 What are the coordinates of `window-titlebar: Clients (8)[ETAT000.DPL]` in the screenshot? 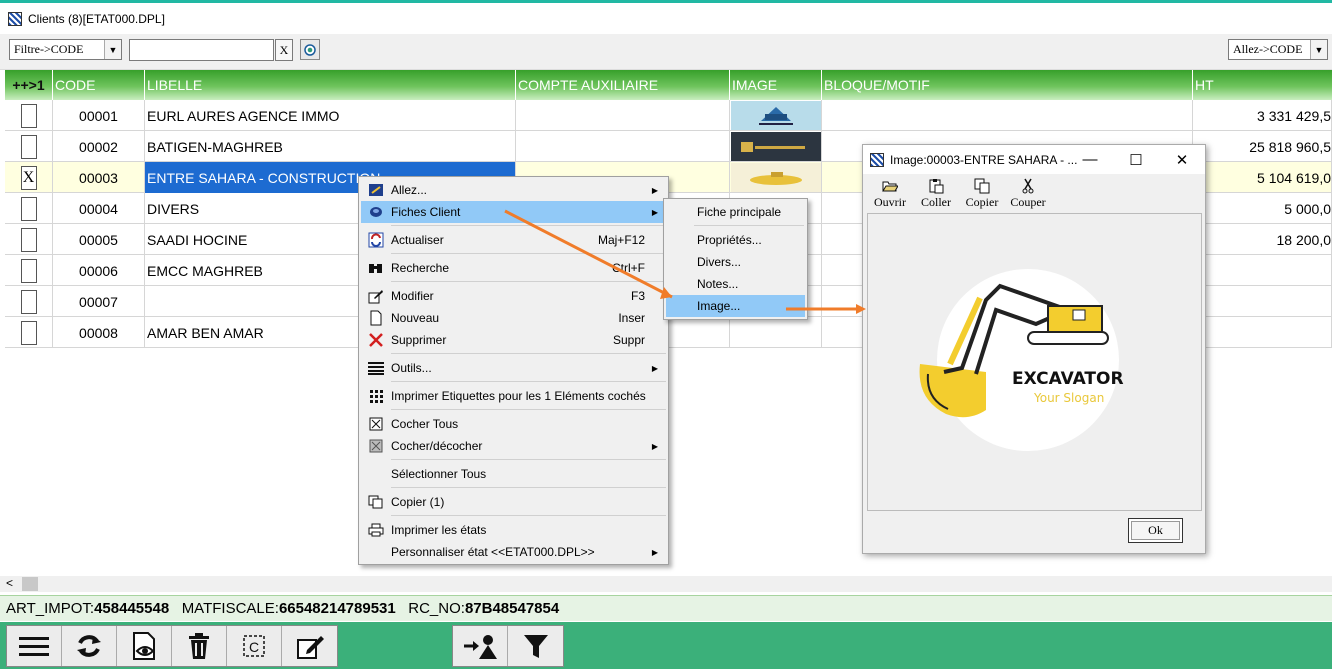 It's located at (666, 17).